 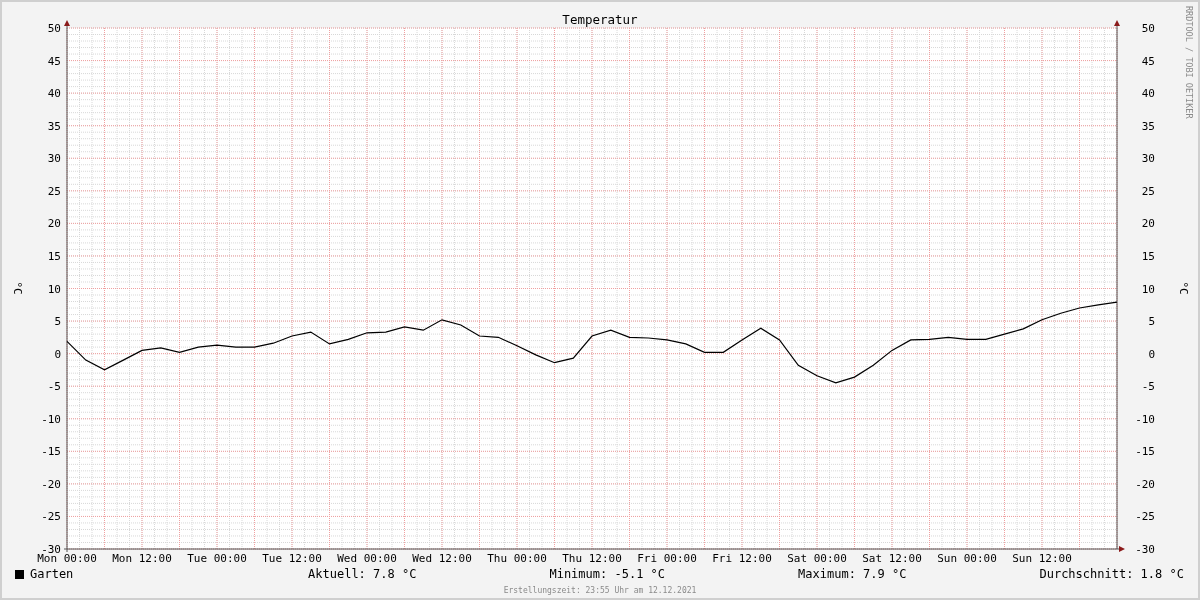 What do you see at coordinates (592, 558) in the screenshot?
I see `x-tick-label: Thu 12:00` at bounding box center [592, 558].